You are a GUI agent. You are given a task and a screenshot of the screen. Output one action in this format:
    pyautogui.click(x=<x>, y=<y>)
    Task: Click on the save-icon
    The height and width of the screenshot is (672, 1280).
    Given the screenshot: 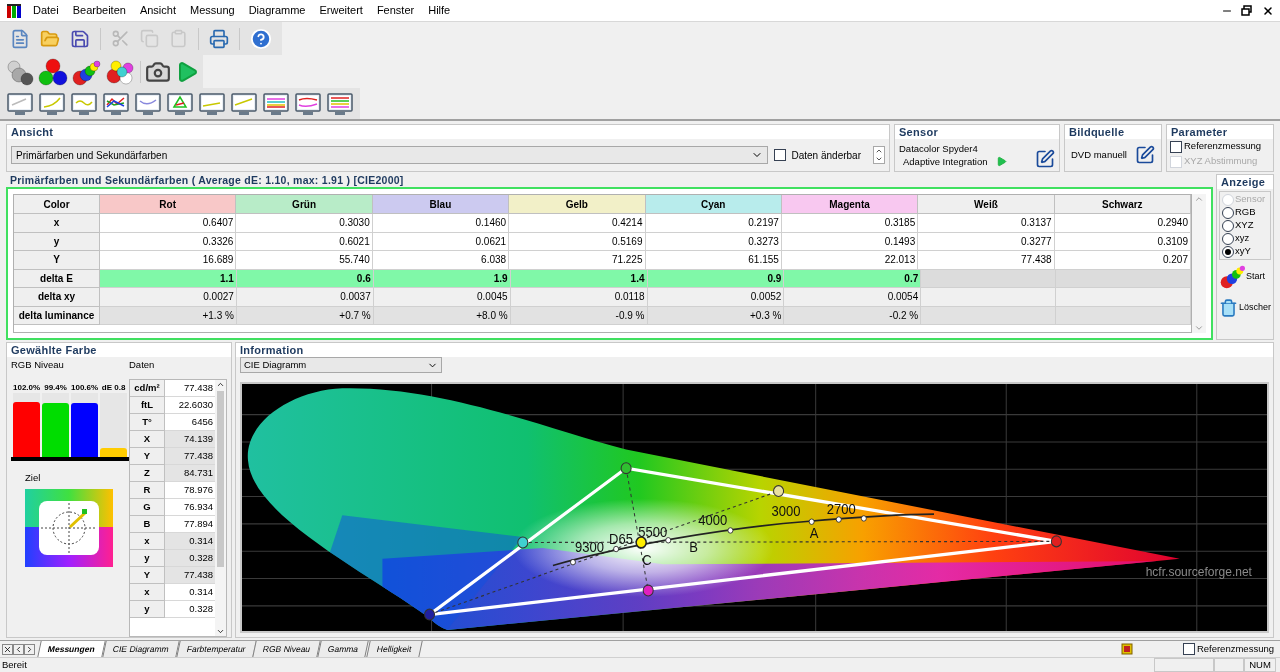 What is the action you would take?
    pyautogui.click(x=80, y=38)
    